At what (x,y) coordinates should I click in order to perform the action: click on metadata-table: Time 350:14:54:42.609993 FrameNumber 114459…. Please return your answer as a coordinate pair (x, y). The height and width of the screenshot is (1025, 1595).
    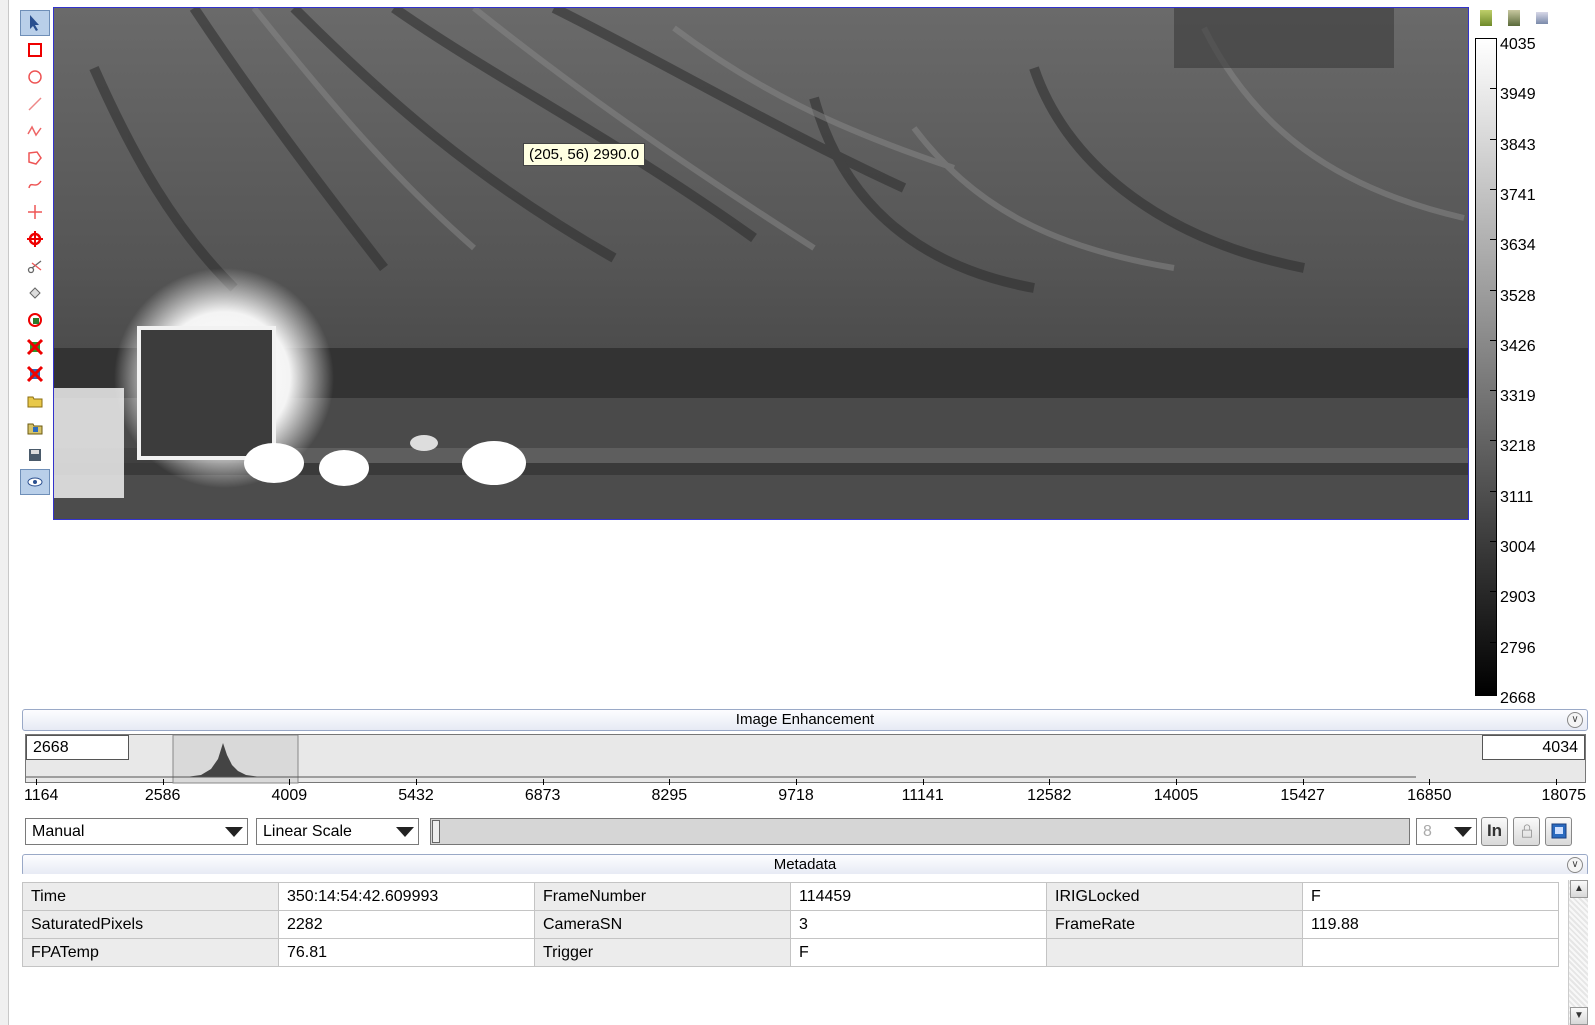
    Looking at the image, I should click on (790, 924).